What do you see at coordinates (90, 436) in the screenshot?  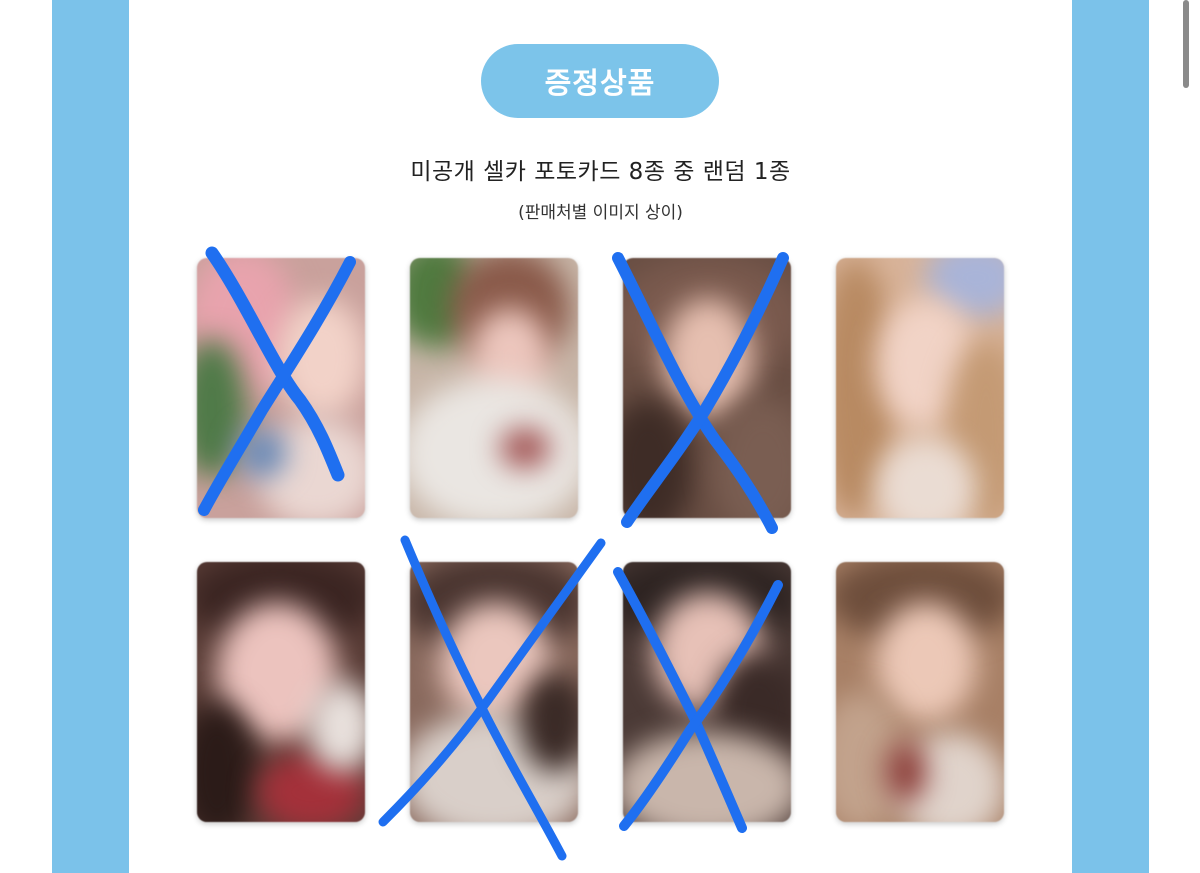 I see `left-side-bar` at bounding box center [90, 436].